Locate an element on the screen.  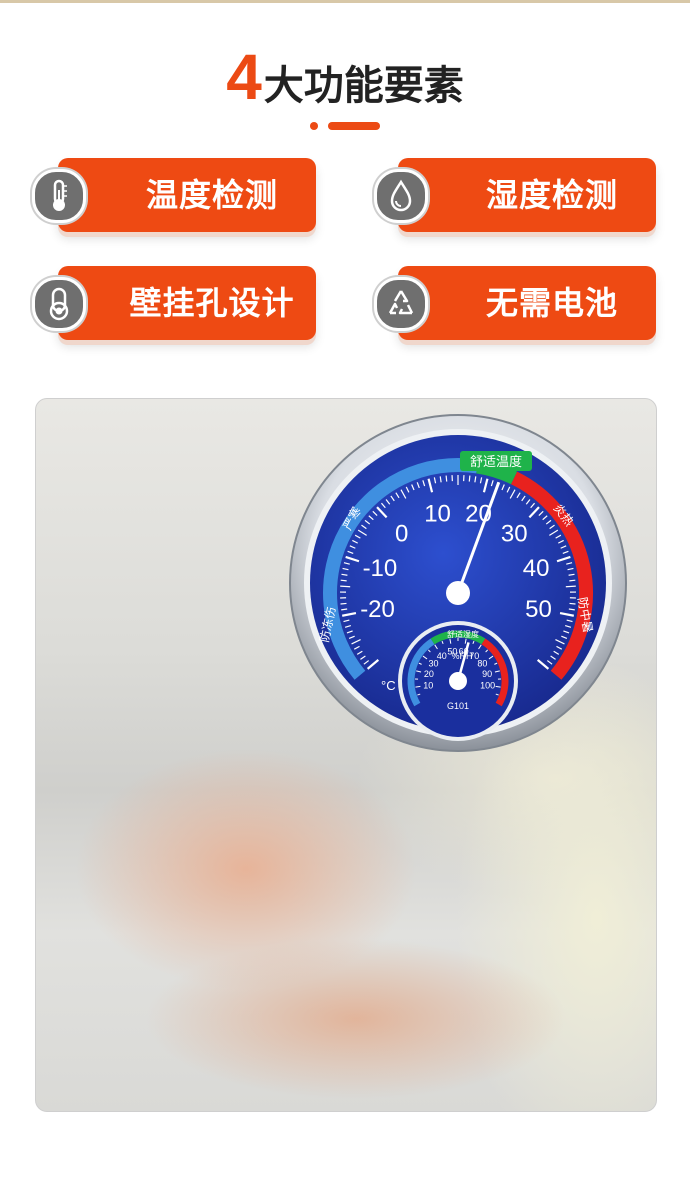
feature-temperature: 温度检测 is located at coordinates (187, 195).